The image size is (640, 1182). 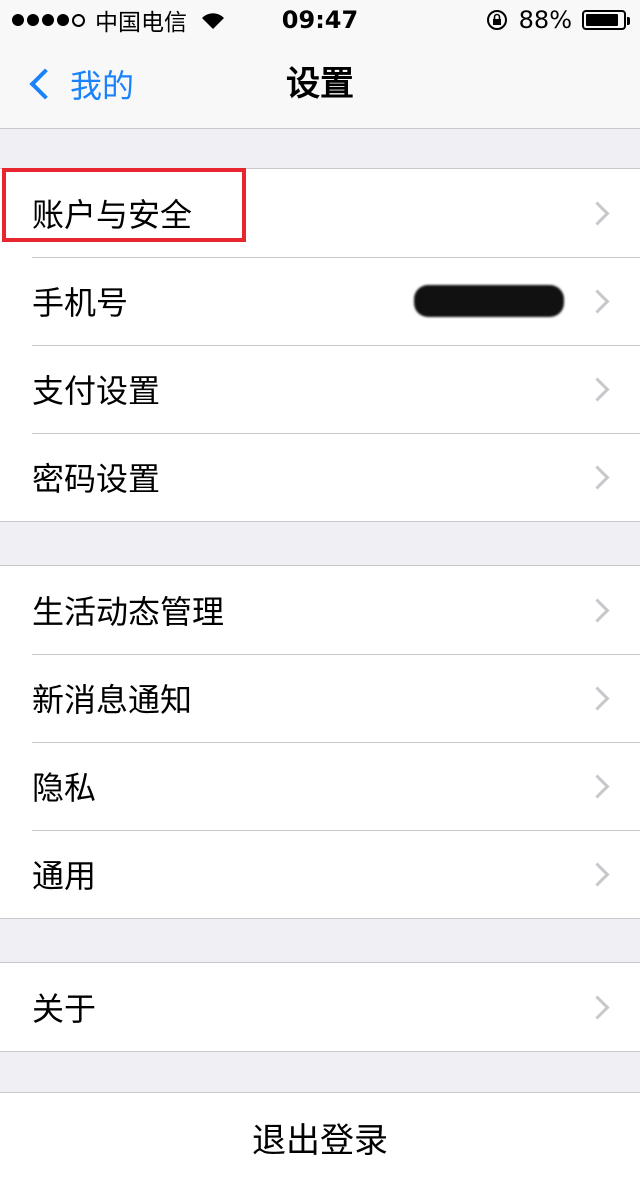 I want to click on settings-row-payment: 支付设置, so click(x=320, y=389).